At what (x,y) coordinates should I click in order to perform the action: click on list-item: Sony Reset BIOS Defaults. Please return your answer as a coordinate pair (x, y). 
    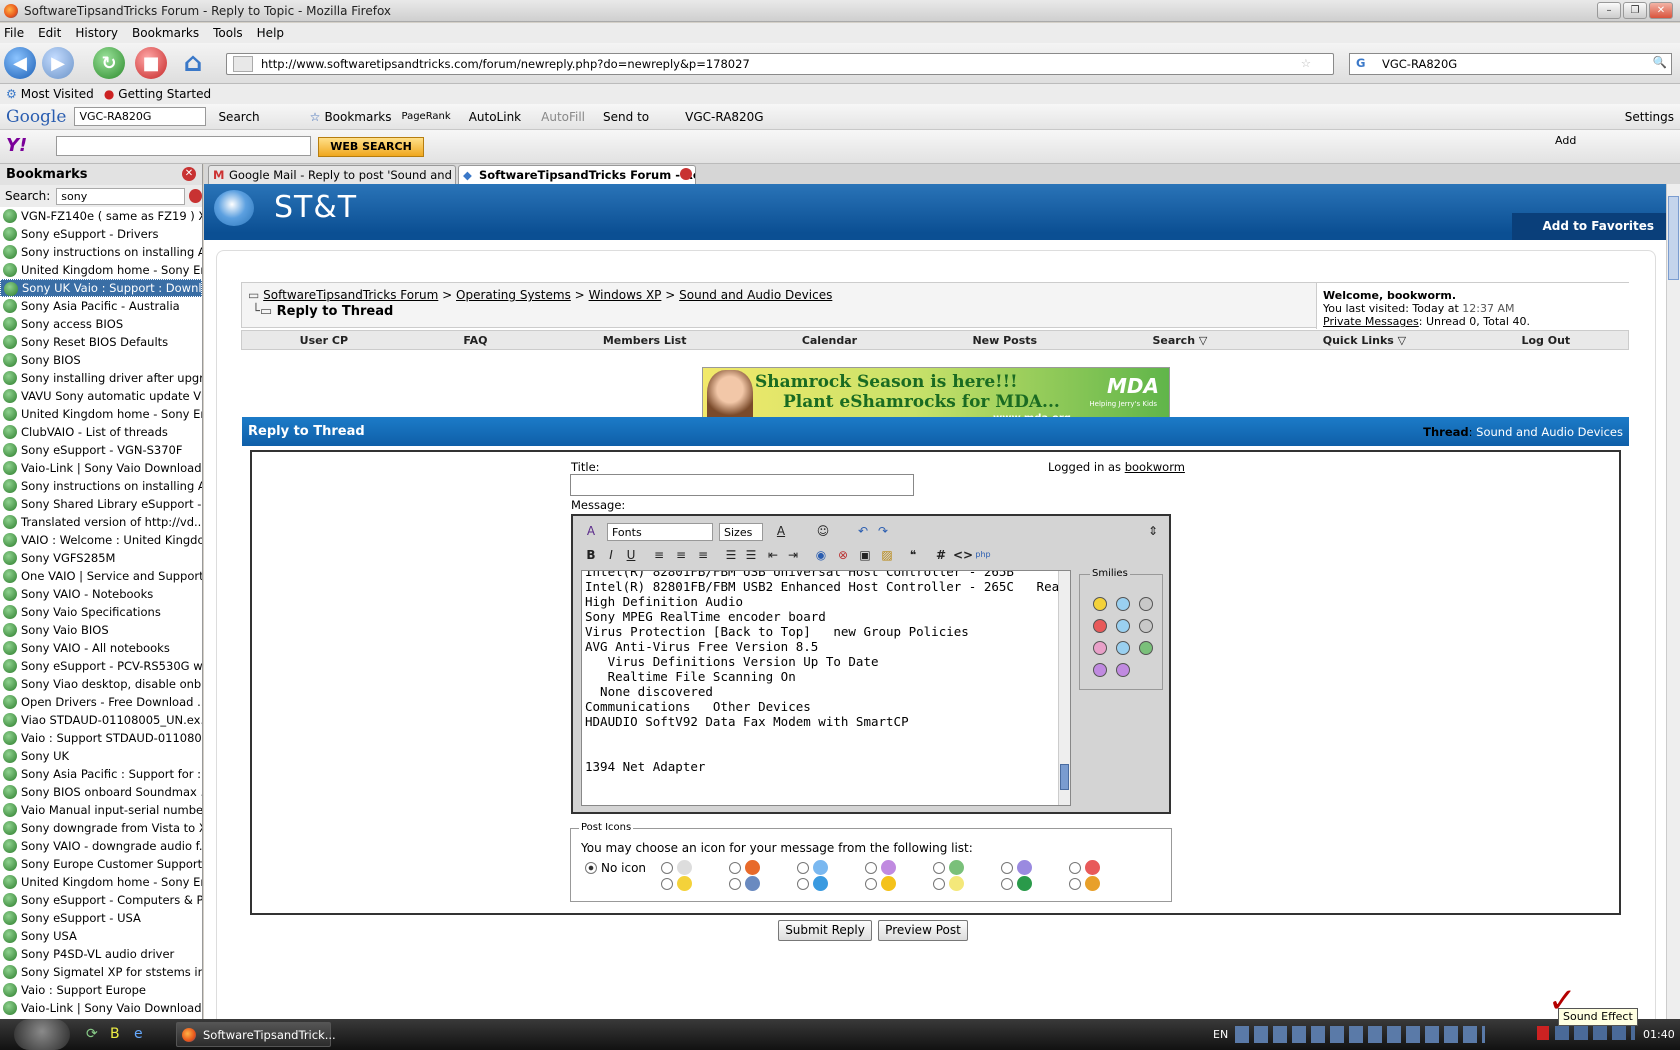
    Looking at the image, I should click on (101, 342).